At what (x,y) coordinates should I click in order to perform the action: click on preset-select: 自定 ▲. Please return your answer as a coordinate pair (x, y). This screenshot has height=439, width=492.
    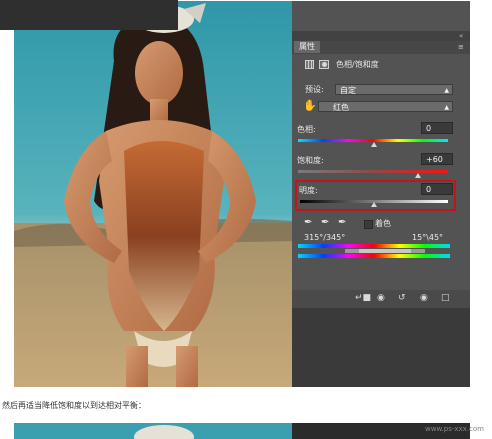
    Looking at the image, I should click on (394, 89).